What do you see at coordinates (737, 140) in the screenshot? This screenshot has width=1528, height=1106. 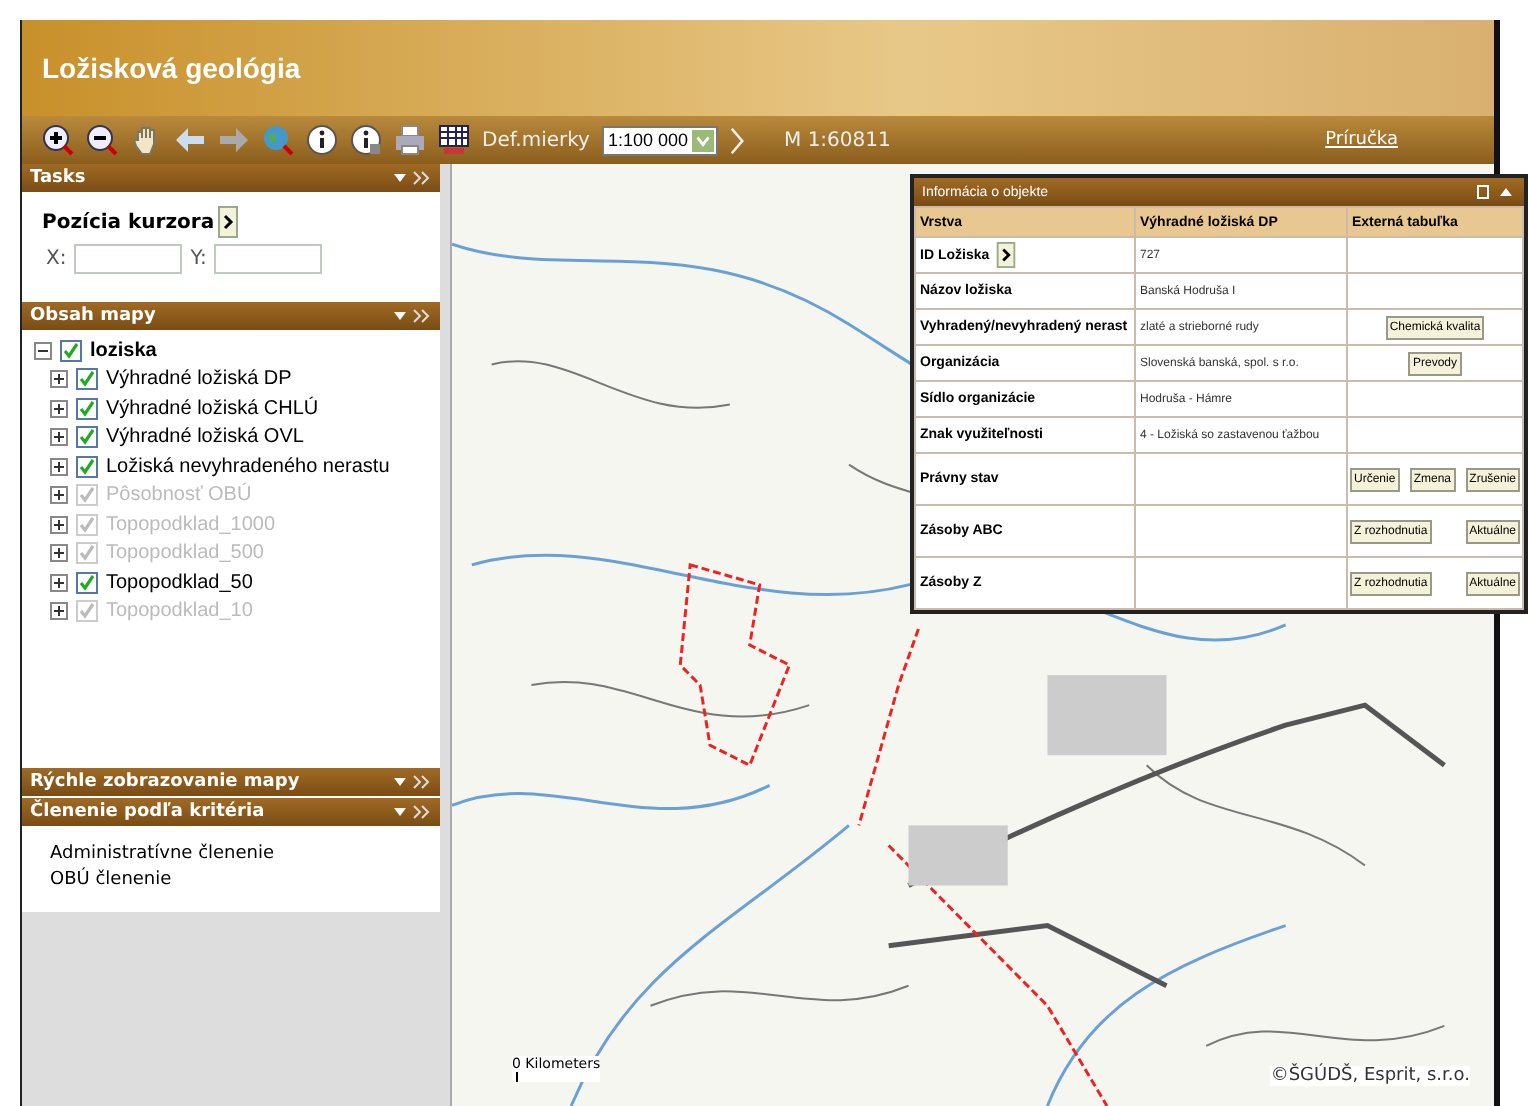 I see `chevron-icon` at bounding box center [737, 140].